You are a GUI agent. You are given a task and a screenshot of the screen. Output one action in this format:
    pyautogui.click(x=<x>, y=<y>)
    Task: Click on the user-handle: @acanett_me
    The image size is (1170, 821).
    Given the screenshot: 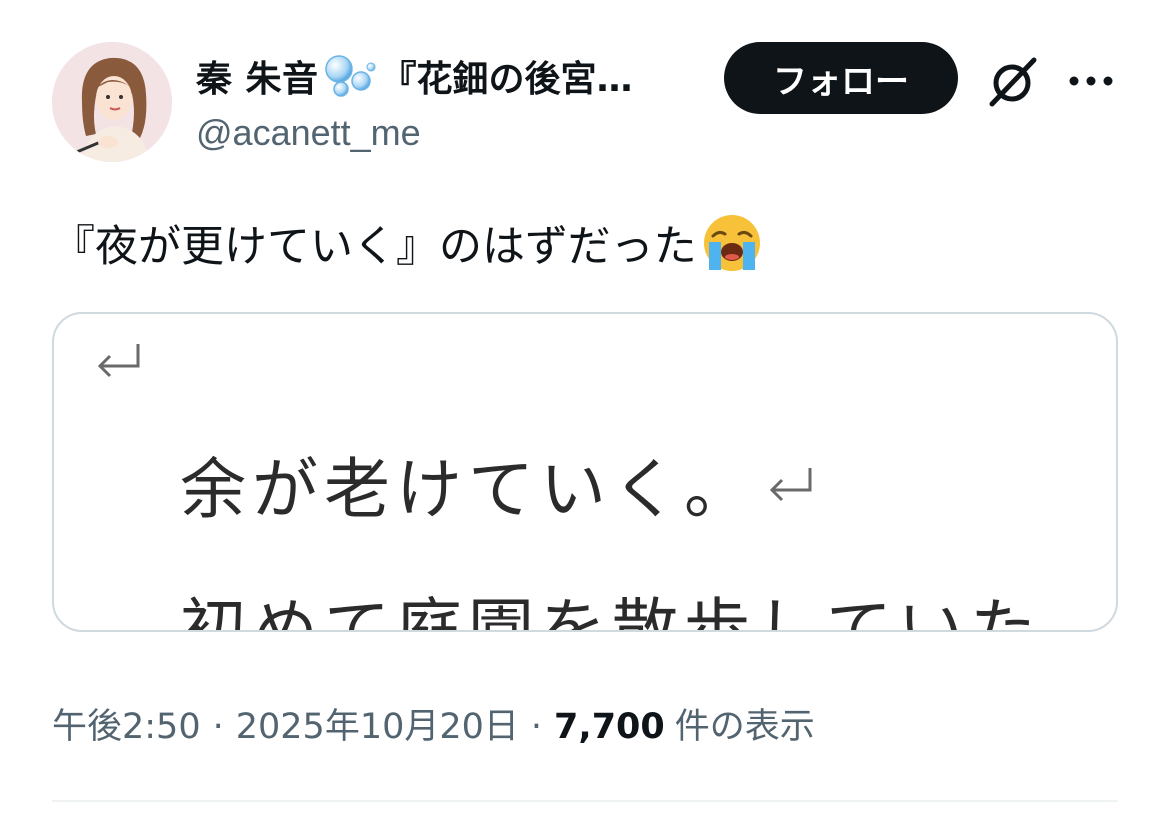 What is the action you would take?
    pyautogui.click(x=308, y=133)
    